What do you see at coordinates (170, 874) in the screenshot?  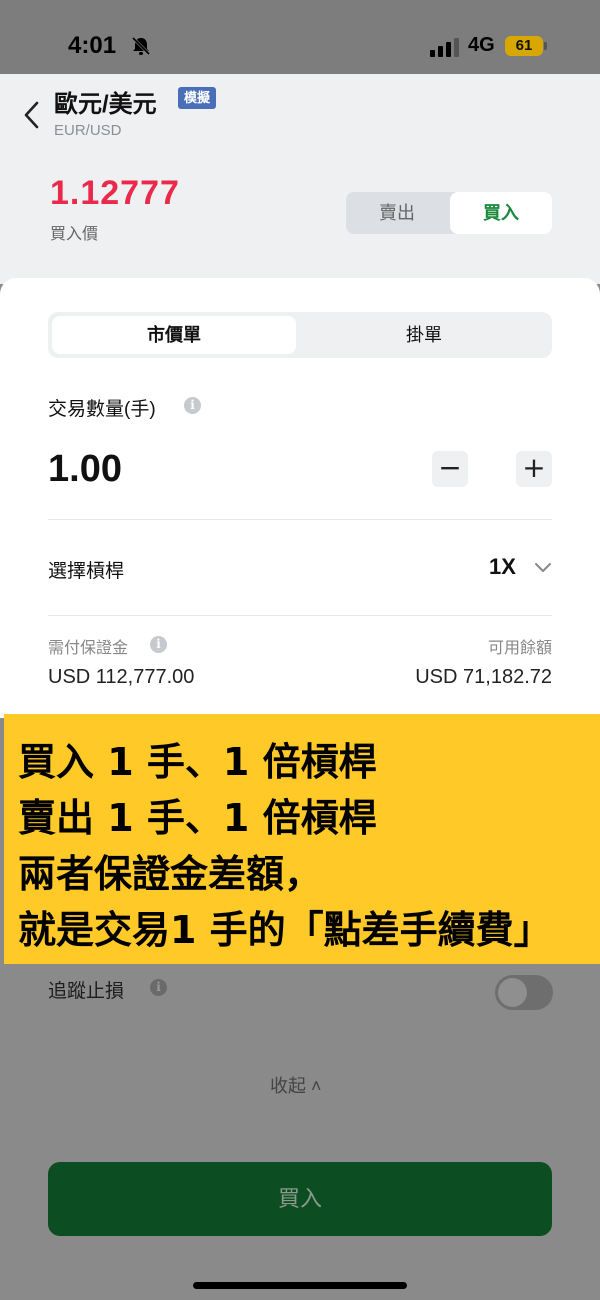 I see `banner-line: 兩者保證金差額，` at bounding box center [170, 874].